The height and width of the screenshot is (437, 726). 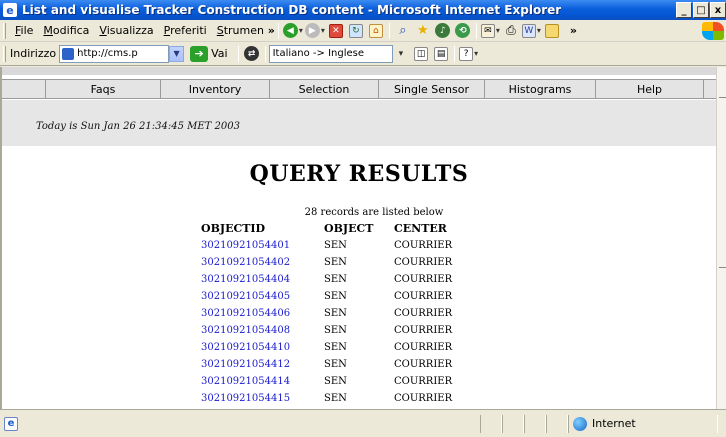 I want to click on nav-help: Help, so click(x=650, y=89).